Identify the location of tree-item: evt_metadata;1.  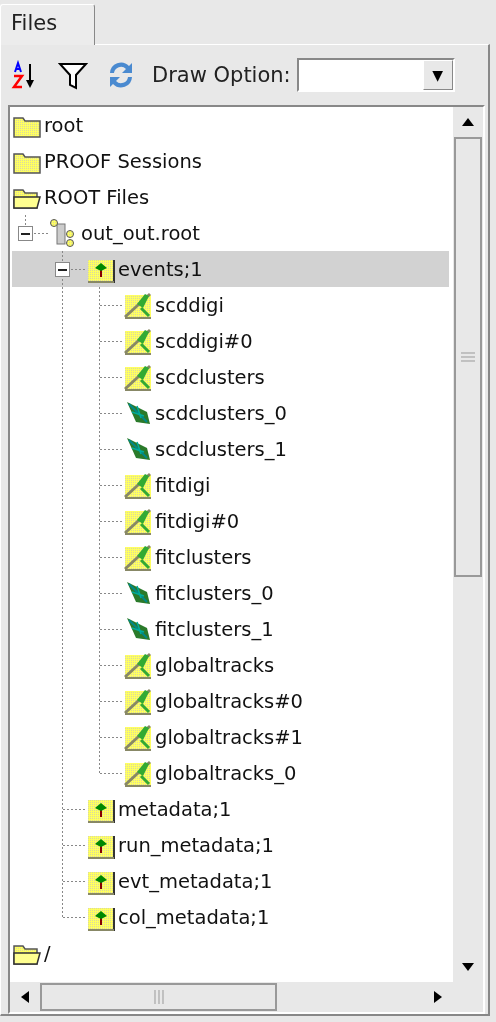
(230, 881).